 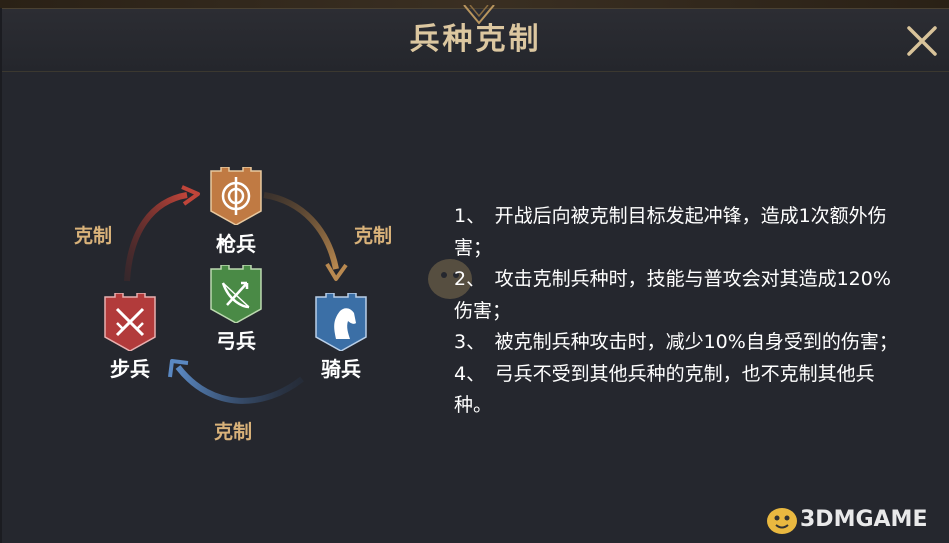 I want to click on mascot-logo-icon, so click(x=782, y=521).